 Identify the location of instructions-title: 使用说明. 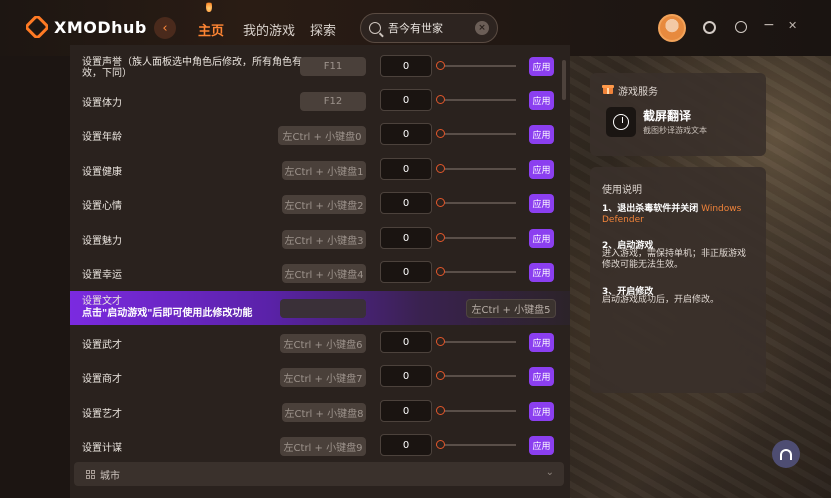
(622, 190).